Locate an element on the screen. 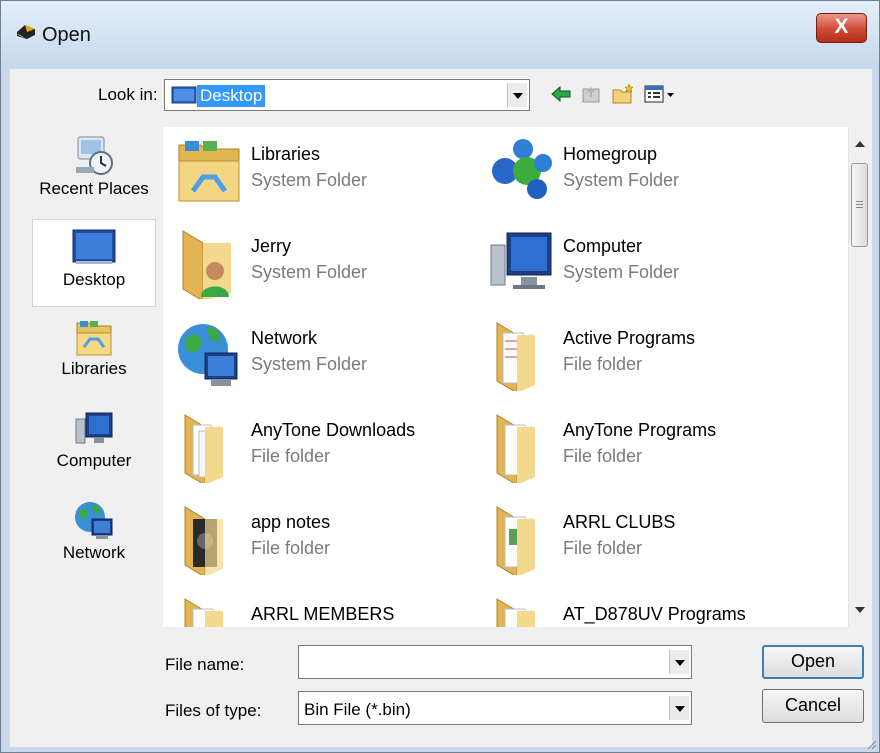 Image resolution: width=880 pixels, height=753 pixels. files-of-type-label: Files of type: is located at coordinates (213, 710).